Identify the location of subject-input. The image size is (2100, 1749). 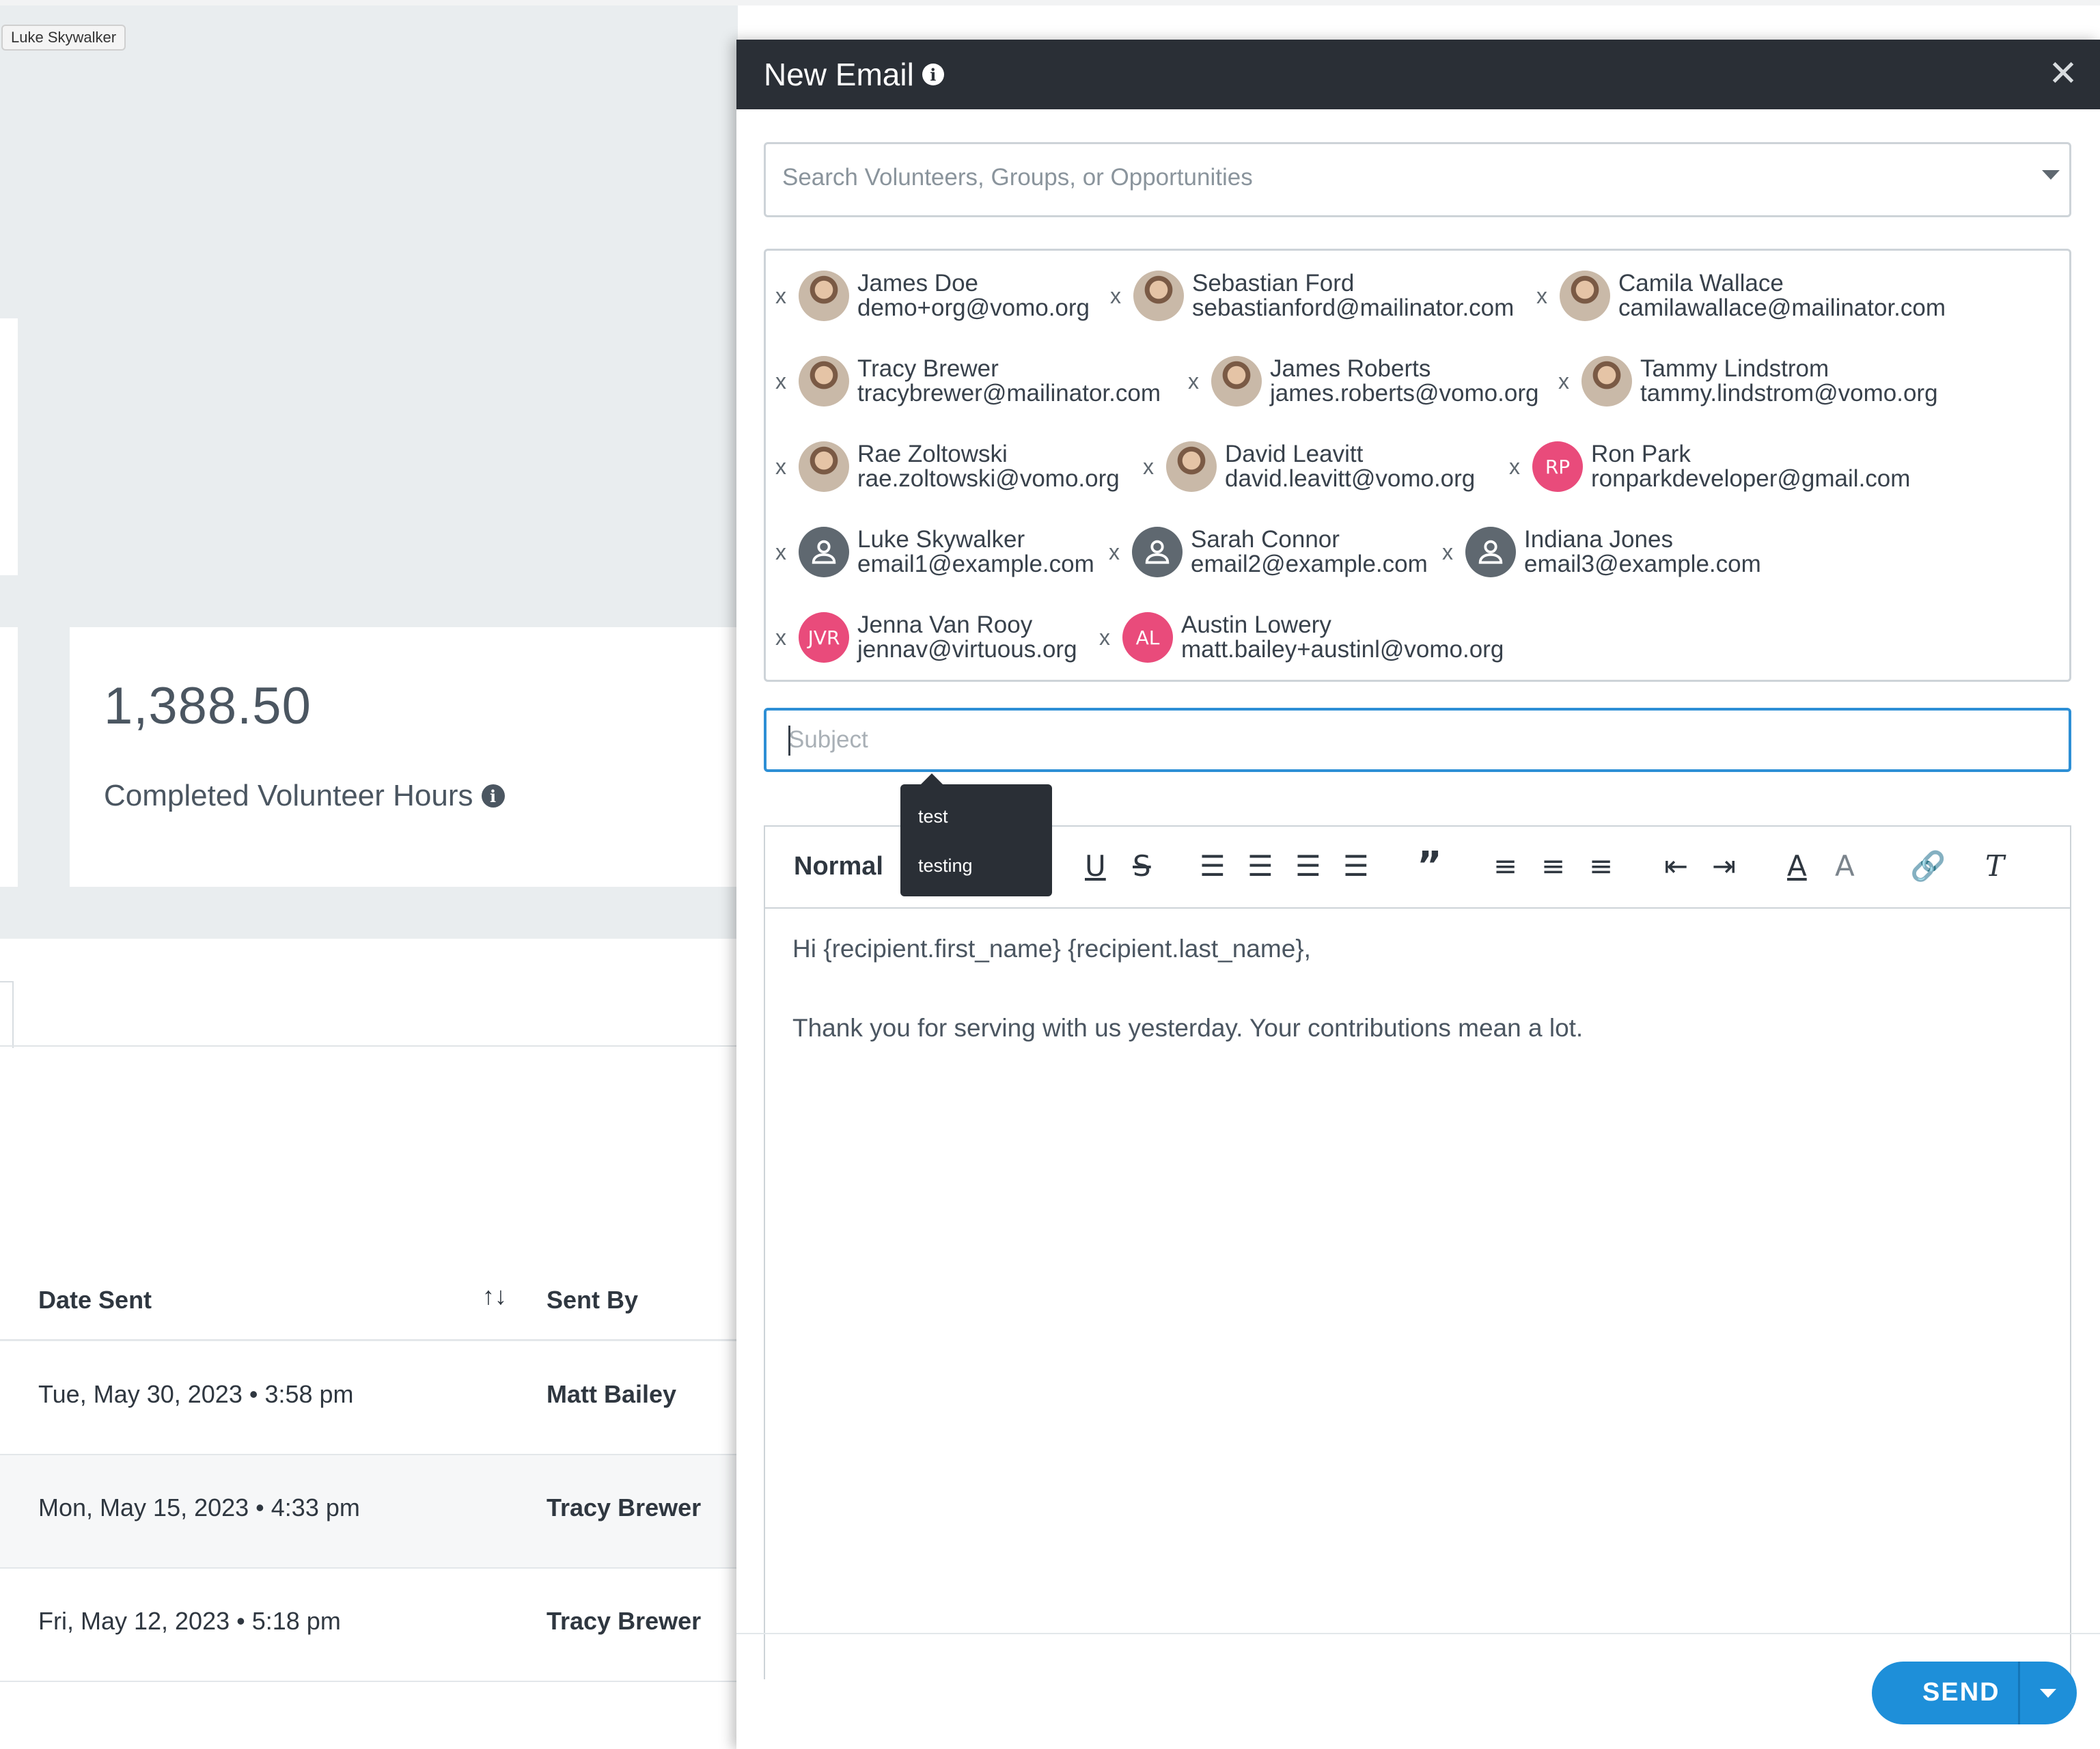
(1410, 740).